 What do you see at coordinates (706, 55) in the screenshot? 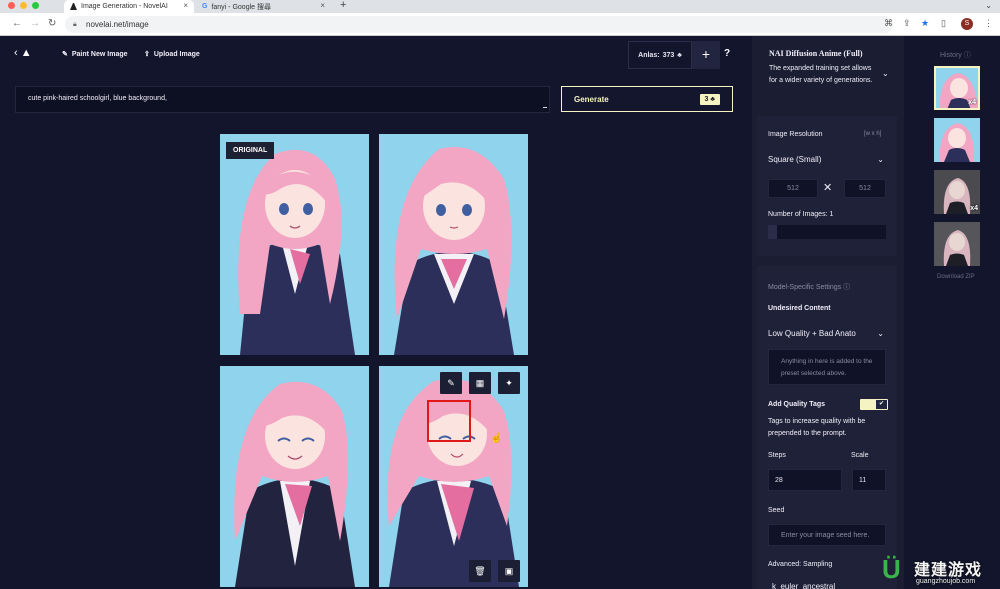
I see `add-anlas-button: +` at bounding box center [706, 55].